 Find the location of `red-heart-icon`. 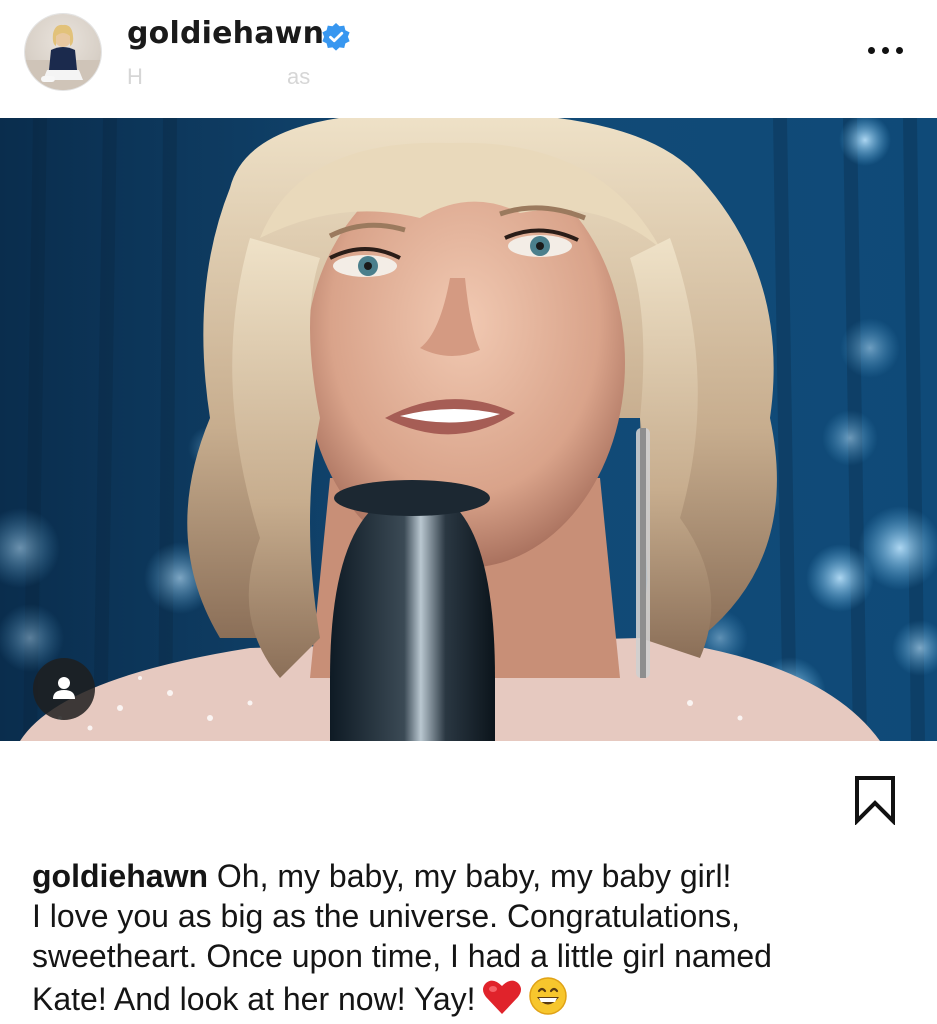

red-heart-icon is located at coordinates (501, 997).